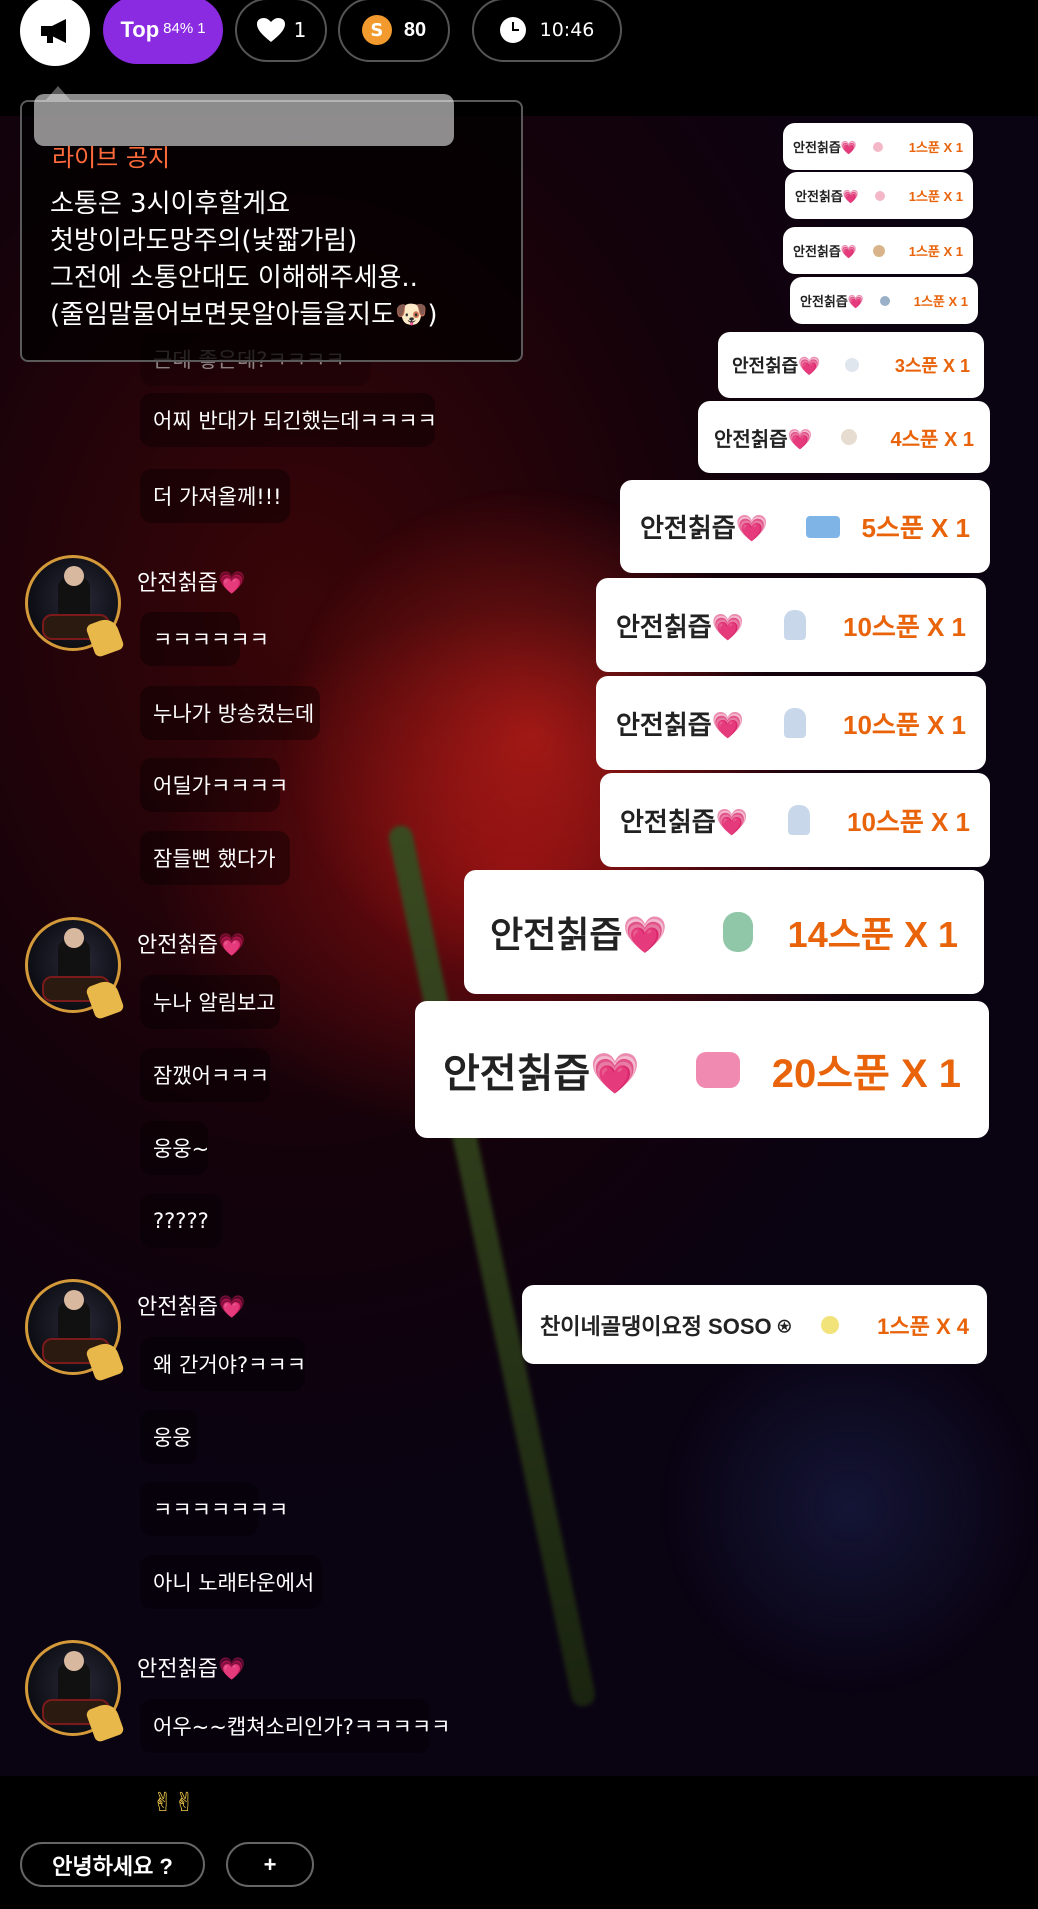 The image size is (1038, 1909). What do you see at coordinates (223, 1364) in the screenshot?
I see `chat-message: 왜 간거야?ㅋㅋㅋ` at bounding box center [223, 1364].